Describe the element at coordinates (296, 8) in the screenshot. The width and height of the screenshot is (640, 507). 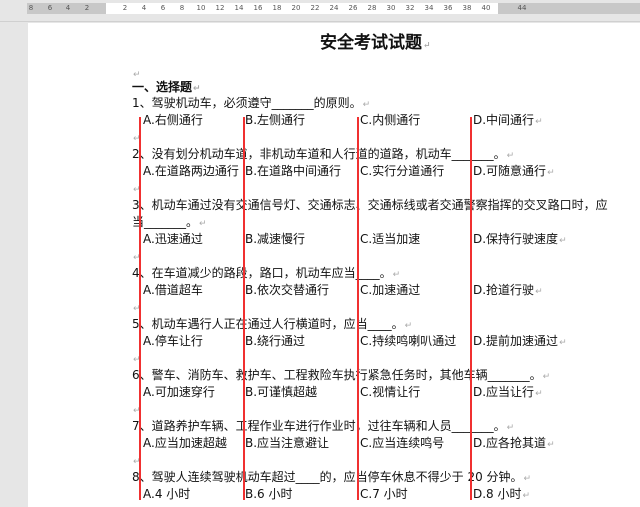
I see `ruler-tick: 20` at that location.